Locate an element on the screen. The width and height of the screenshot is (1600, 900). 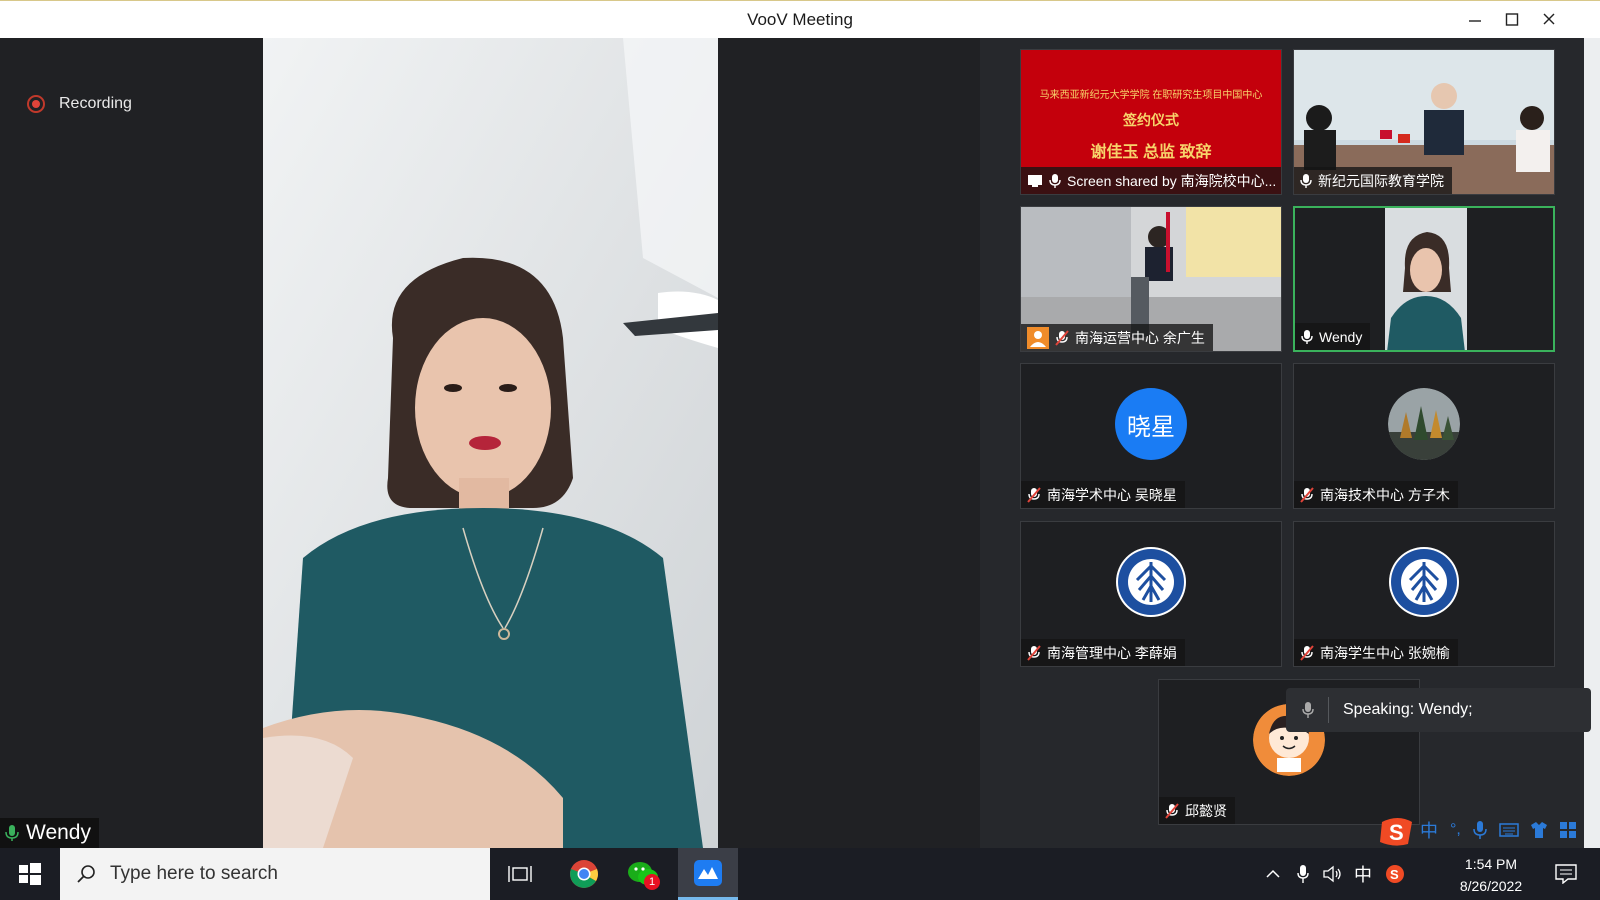
voice-icon is located at coordinates (1480, 830).